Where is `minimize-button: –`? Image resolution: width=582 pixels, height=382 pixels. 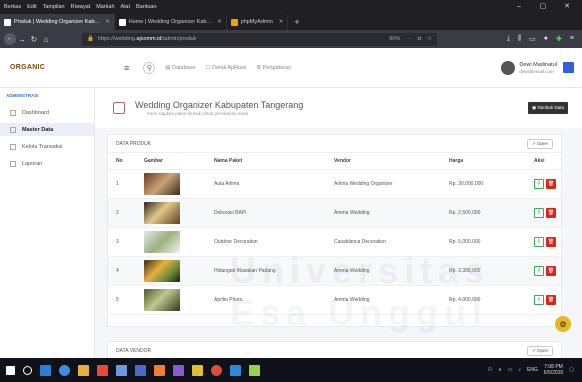
minimize-button: – is located at coordinates (519, 6).